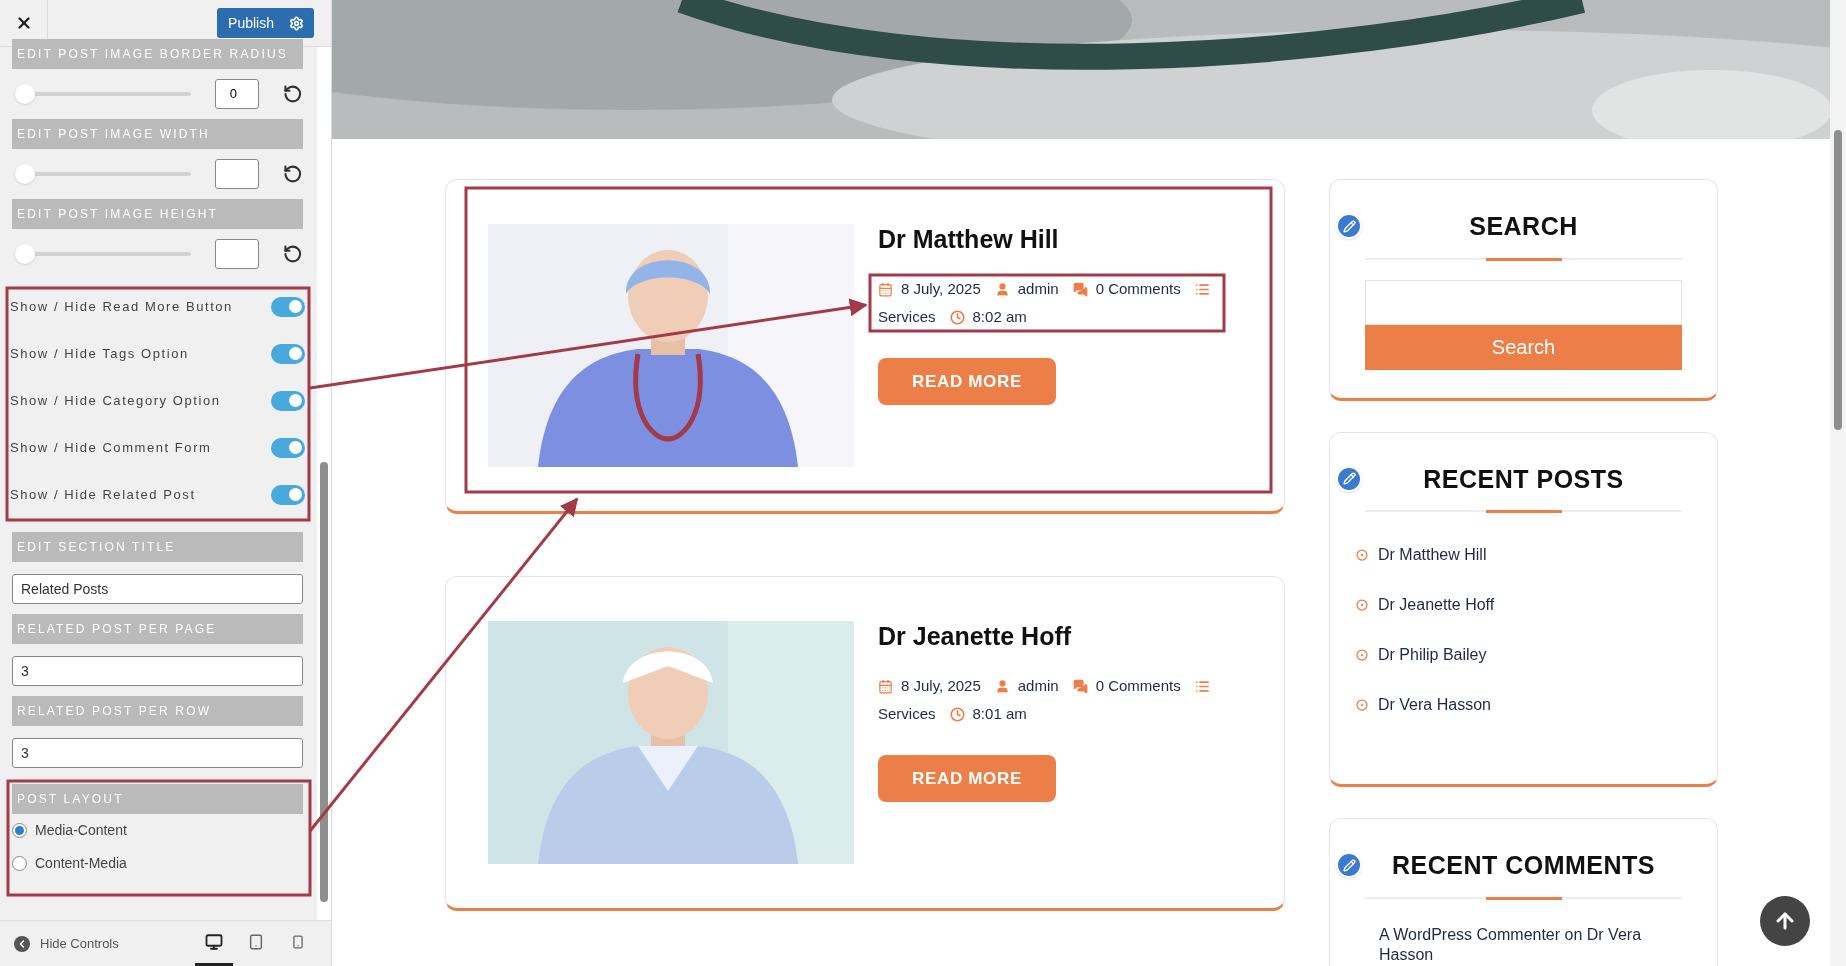 This screenshot has height=966, width=1846. I want to click on section-header: EDIT POST IMAGE WIDTH, so click(157, 134).